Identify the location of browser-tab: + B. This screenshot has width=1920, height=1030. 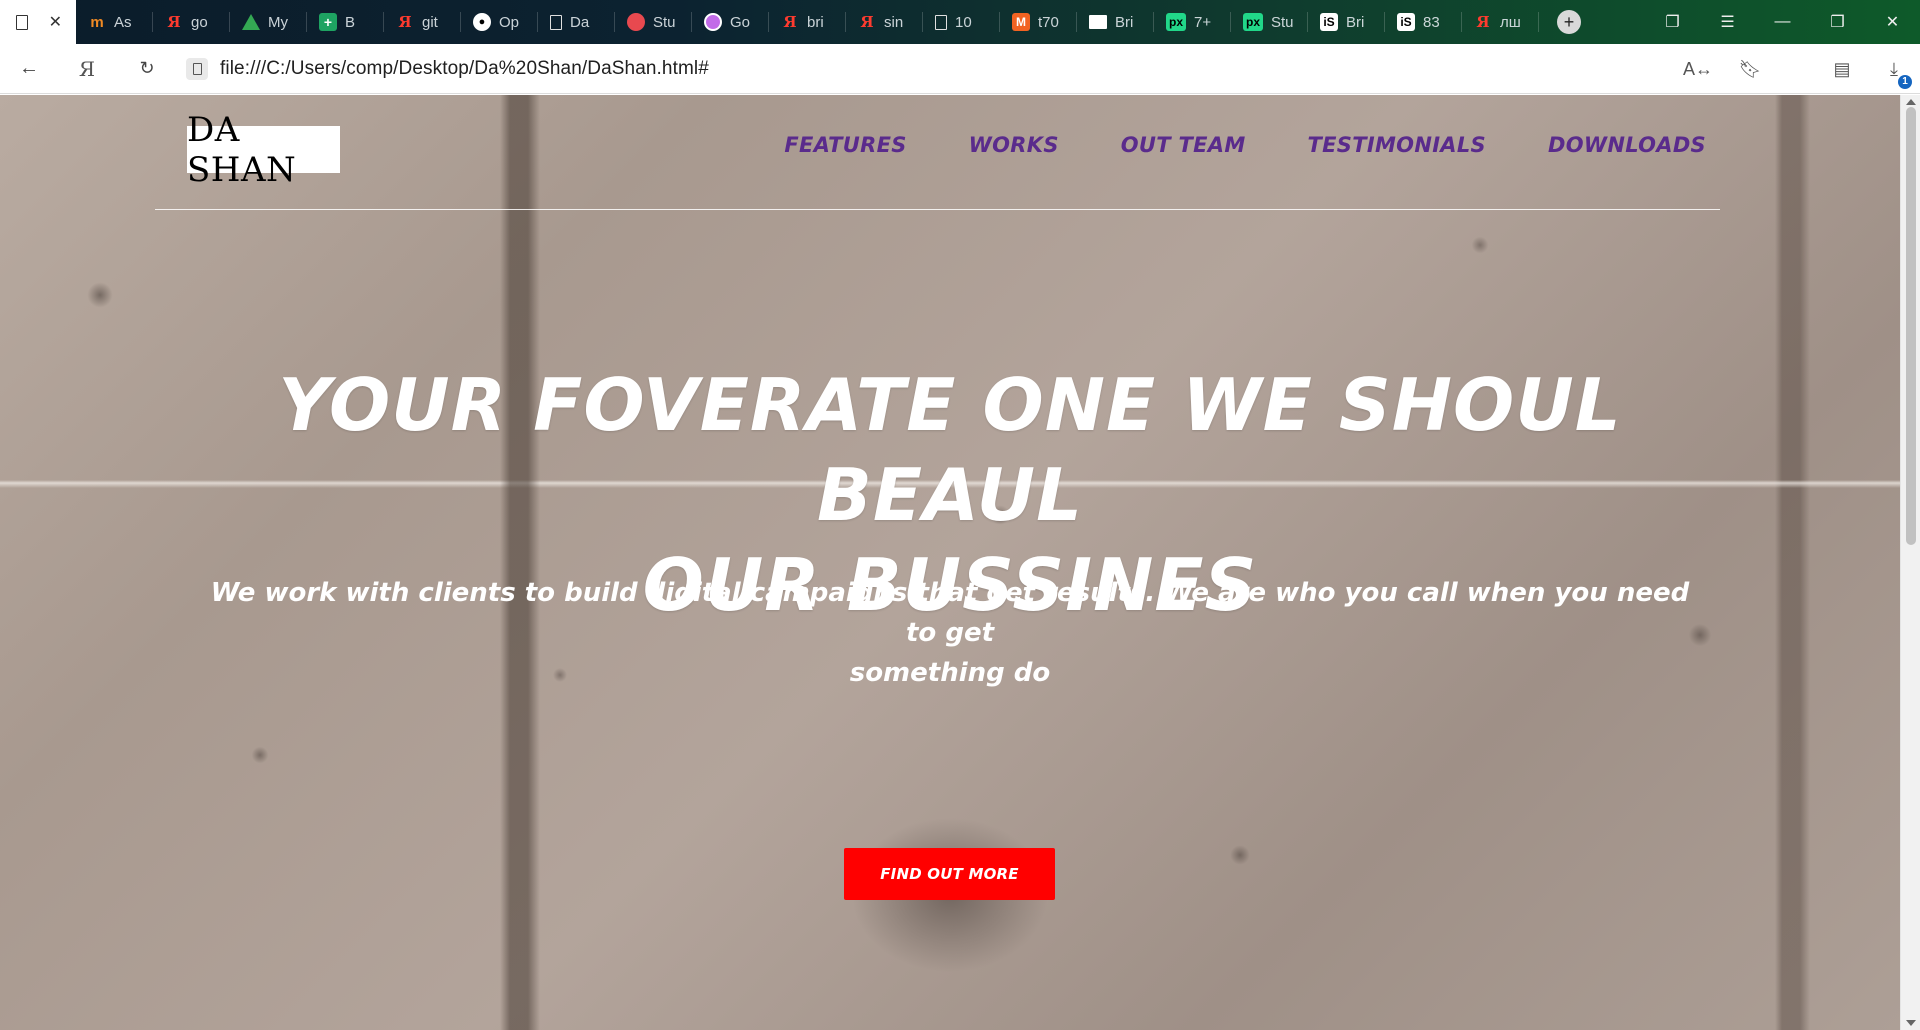
(345, 22).